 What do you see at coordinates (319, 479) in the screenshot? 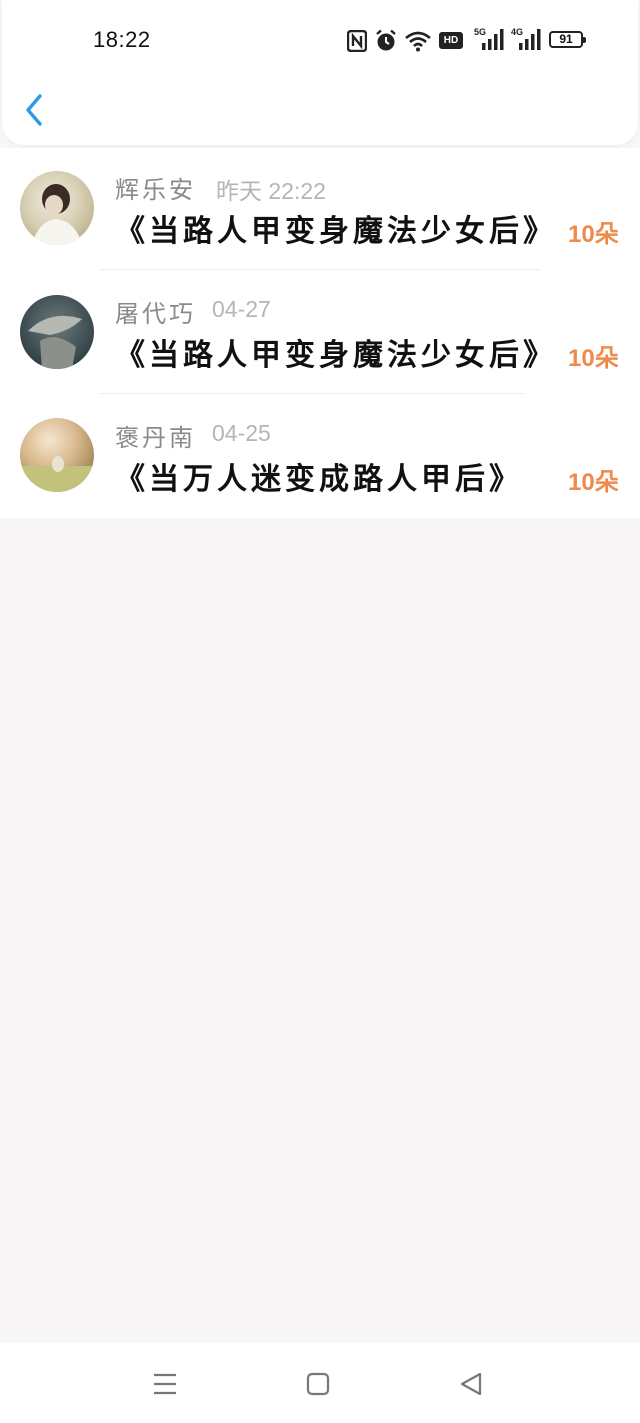
I see `book-title: 《当万人迷变成路人甲后》` at bounding box center [319, 479].